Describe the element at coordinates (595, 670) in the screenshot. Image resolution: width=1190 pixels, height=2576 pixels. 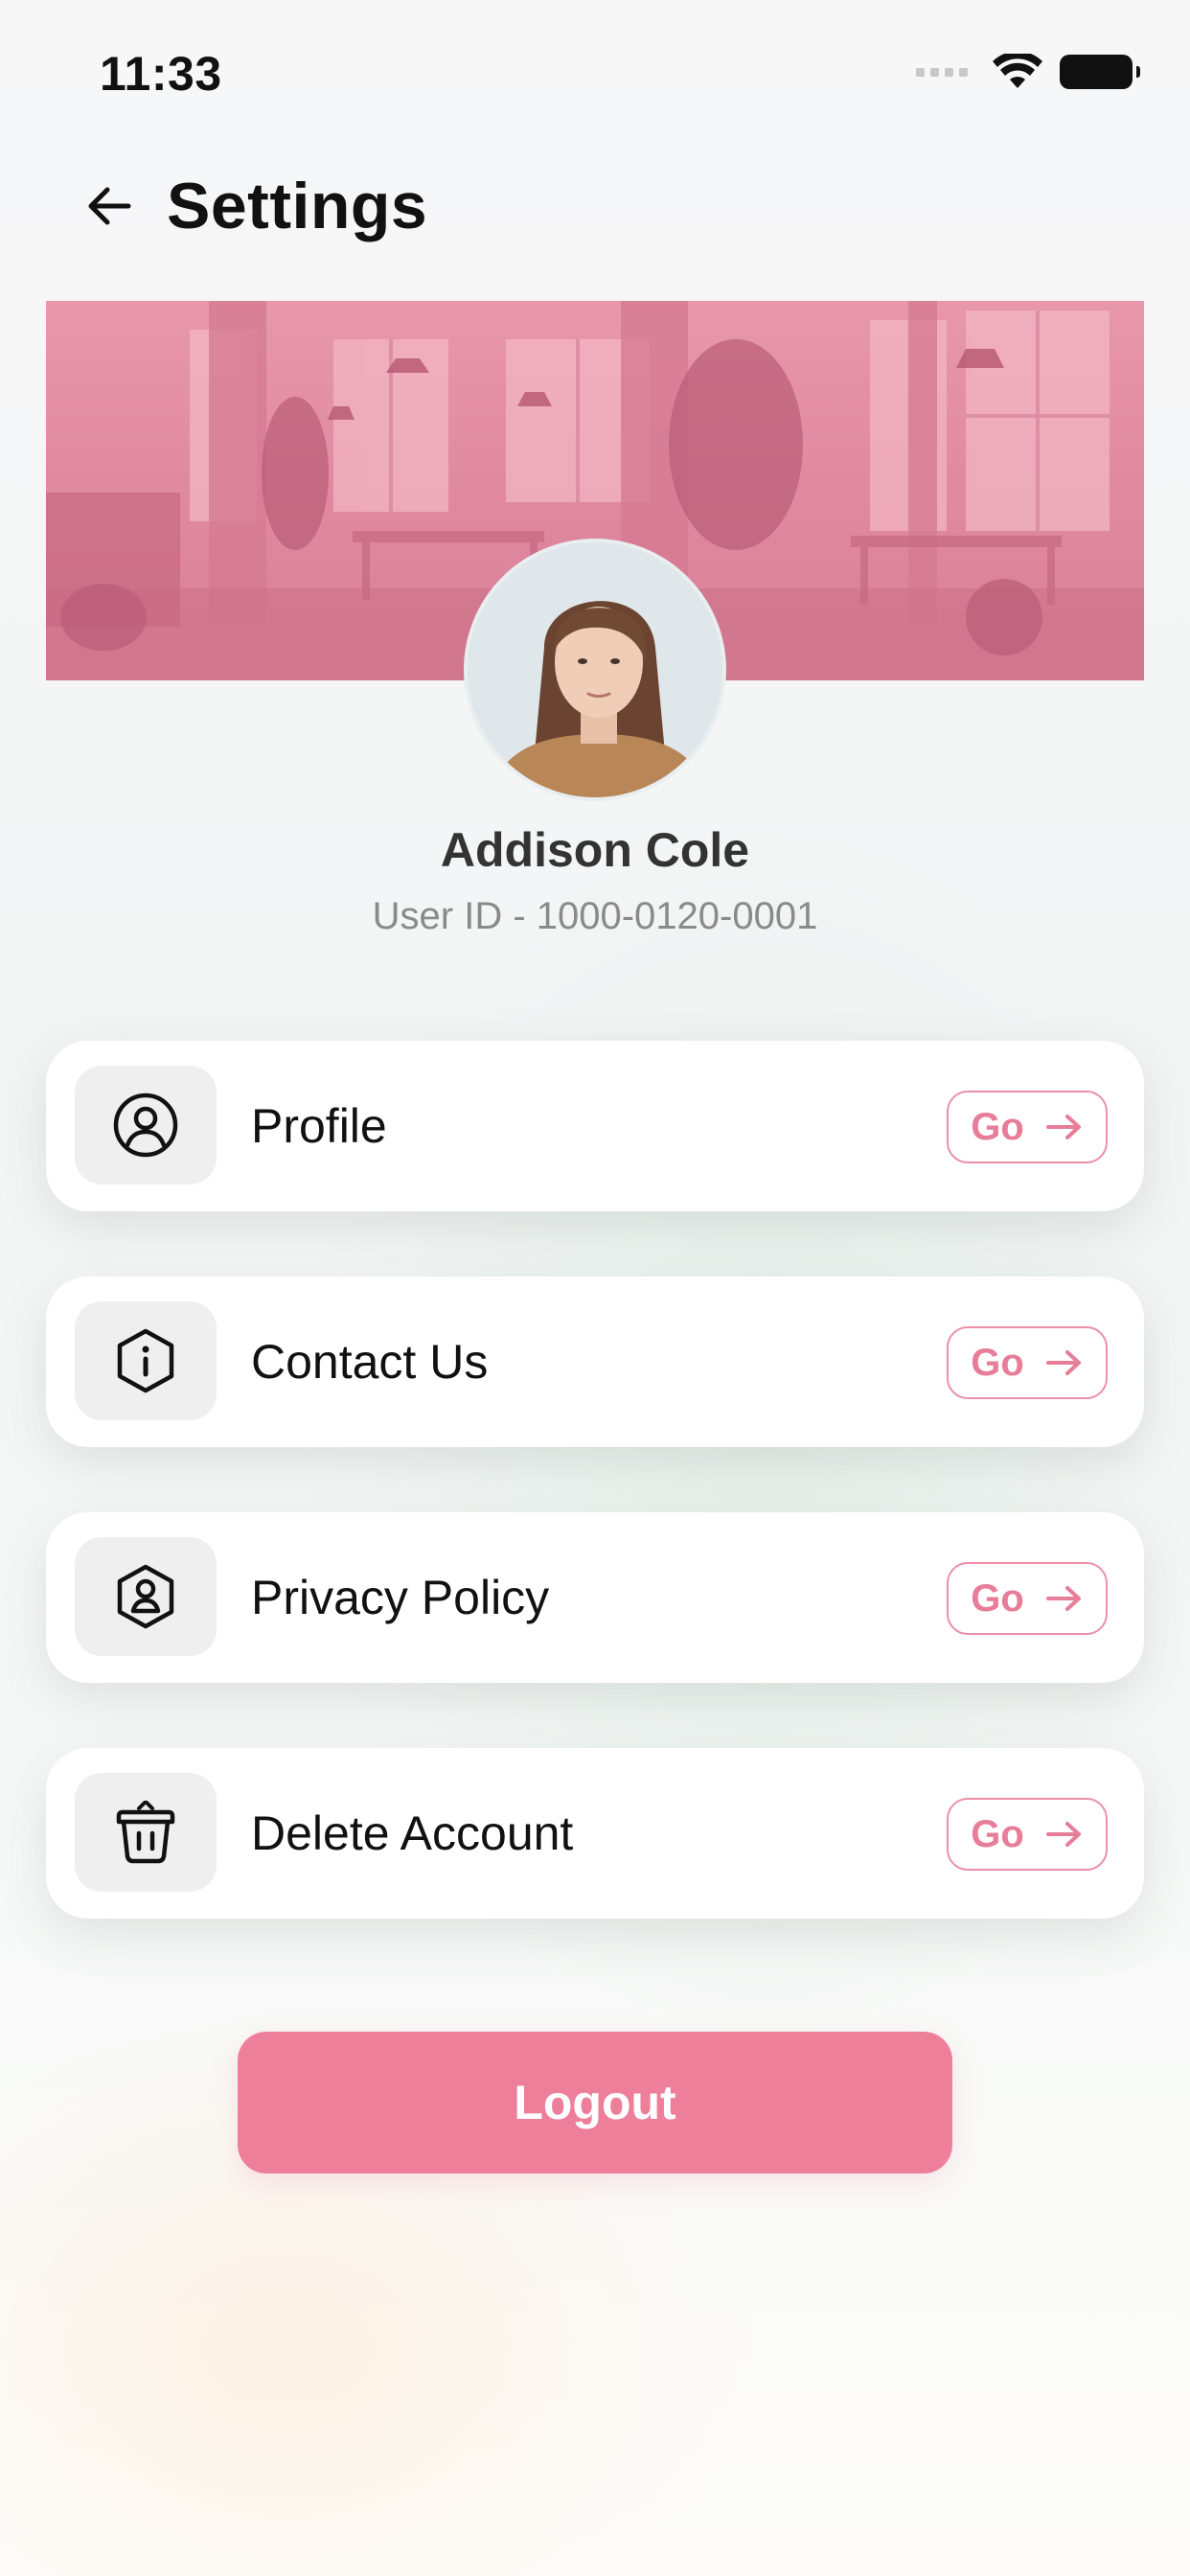
I see `avatar` at that location.